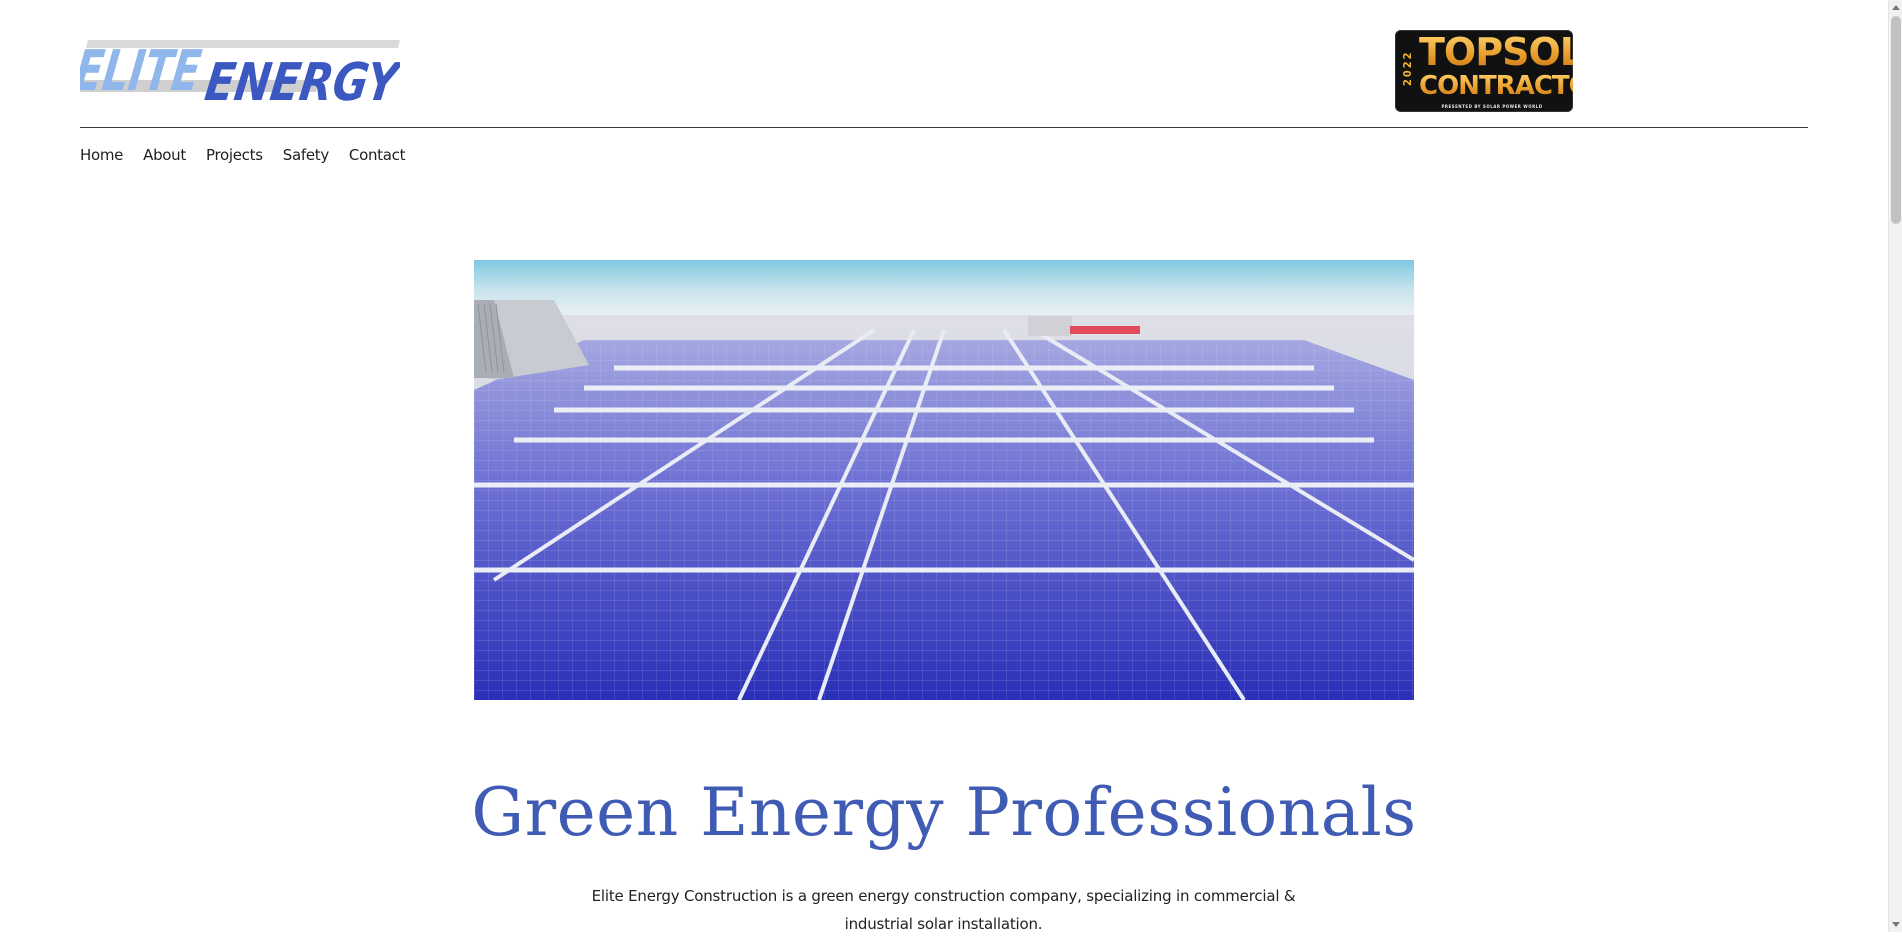 The image size is (1902, 938). What do you see at coordinates (1895, 925) in the screenshot?
I see `scroll-down-arrow-icon` at bounding box center [1895, 925].